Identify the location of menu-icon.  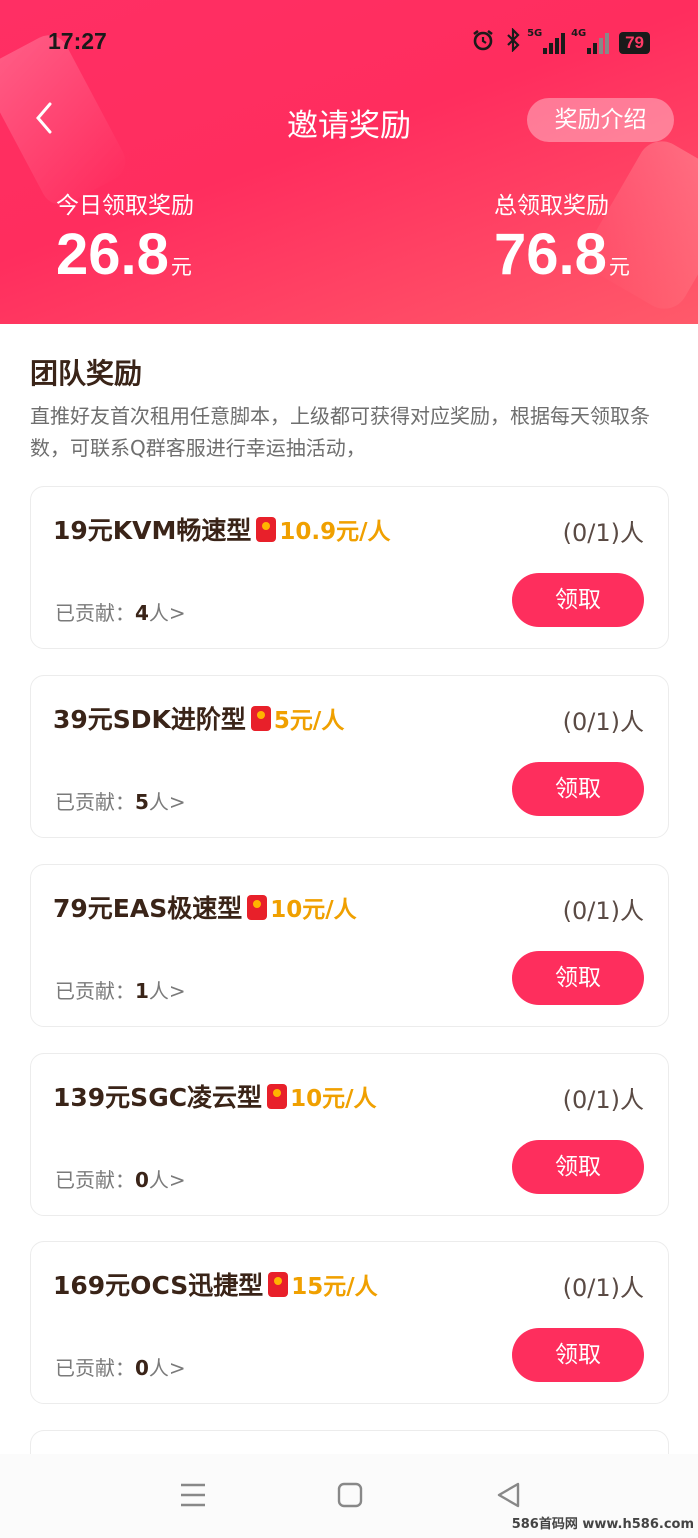
(193, 1495).